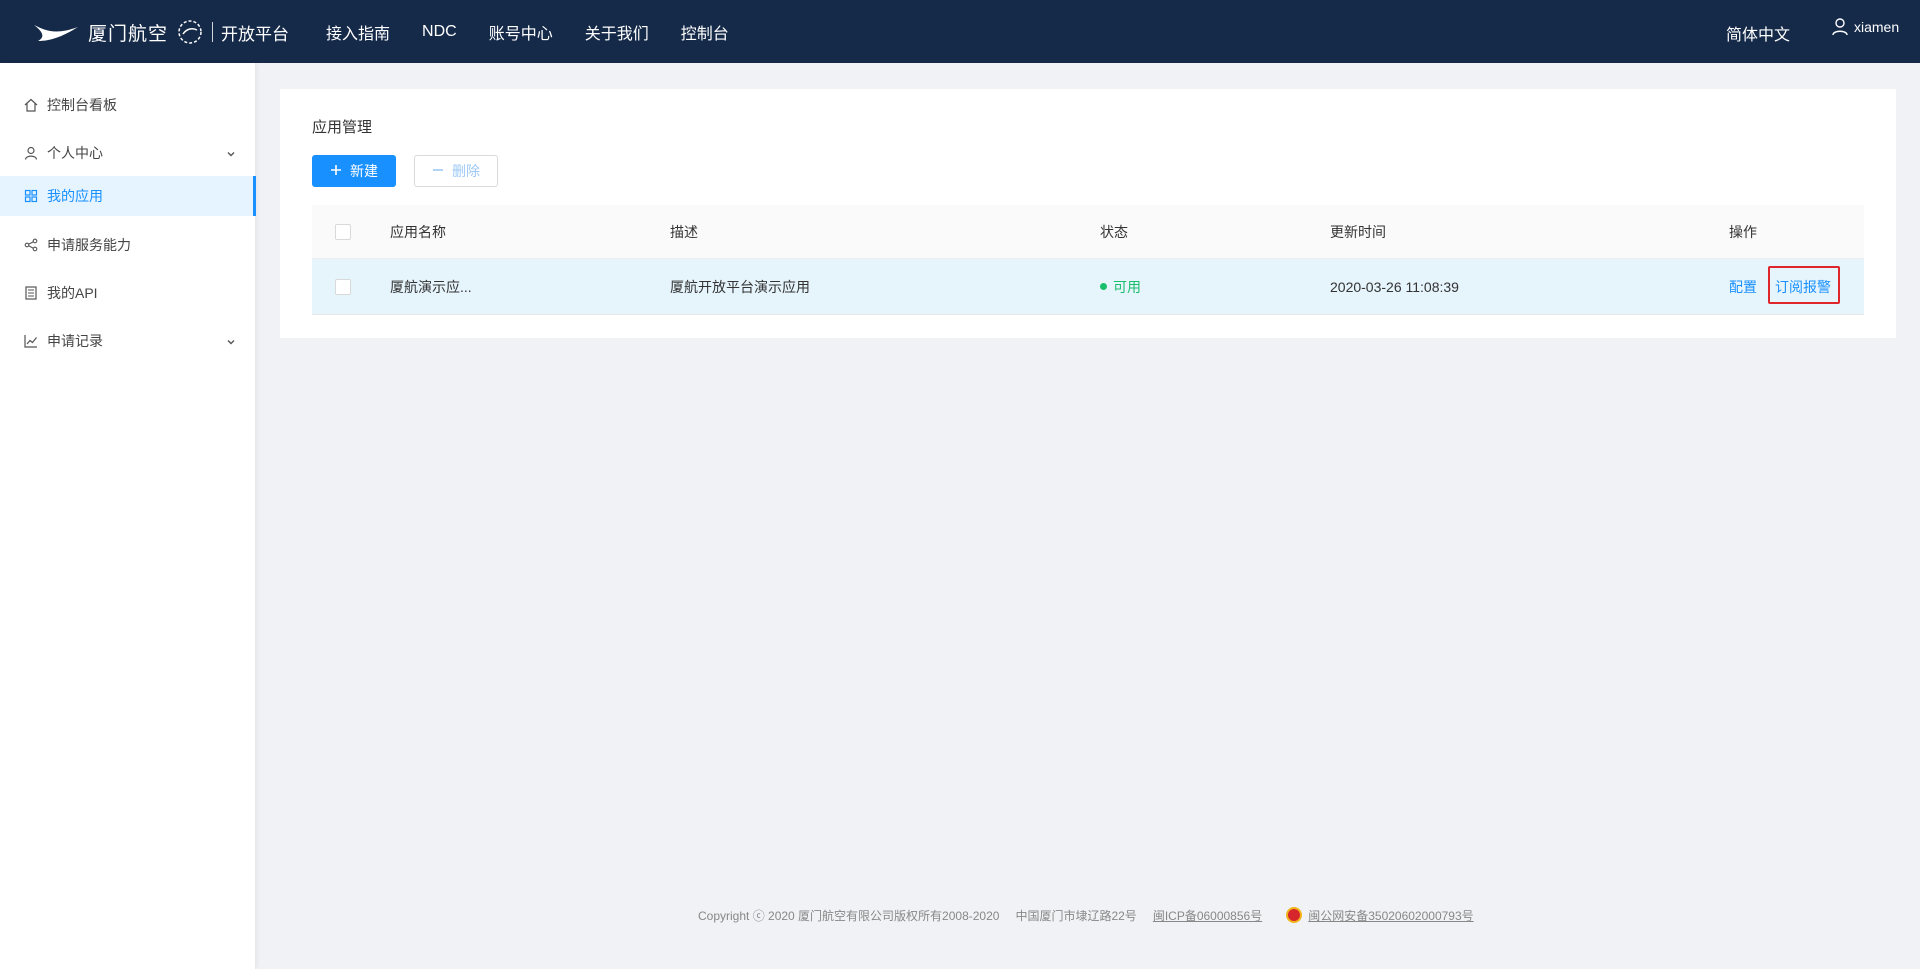 This screenshot has height=969, width=1920. What do you see at coordinates (213, 32) in the screenshot?
I see `logo-divider` at bounding box center [213, 32].